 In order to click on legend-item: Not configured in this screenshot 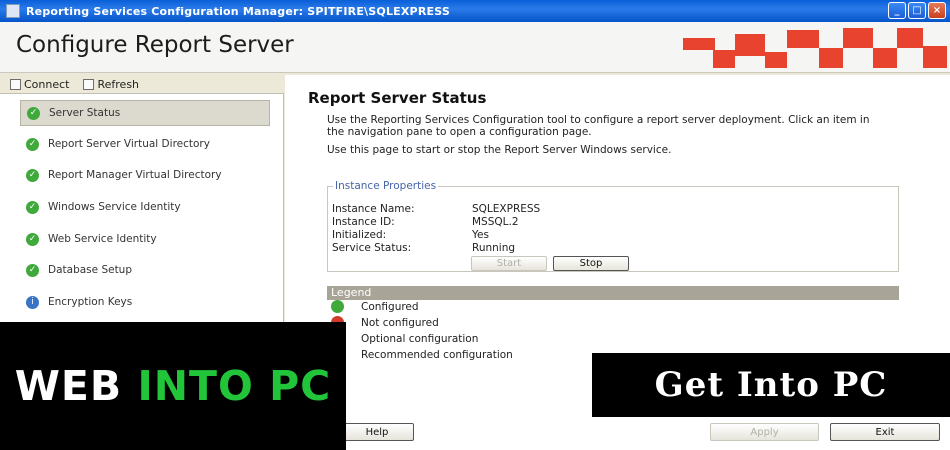, I will do `click(400, 323)`.